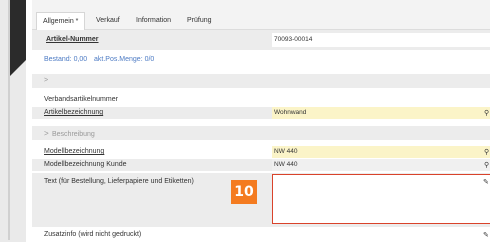  I want to click on tab-bar: Allgemein * Verkauf Information Prüfung, so click(261, 15).